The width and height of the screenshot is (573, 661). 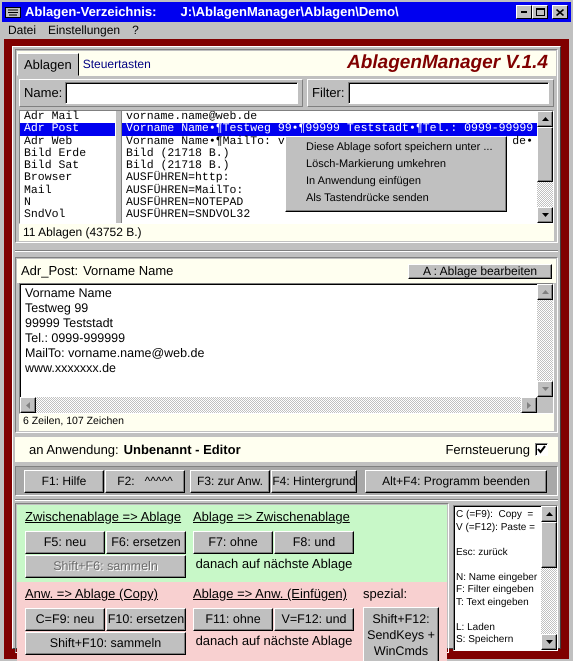 What do you see at coordinates (456, 481) in the screenshot?
I see `function-key-button: Alt+F4: Programm beenden` at bounding box center [456, 481].